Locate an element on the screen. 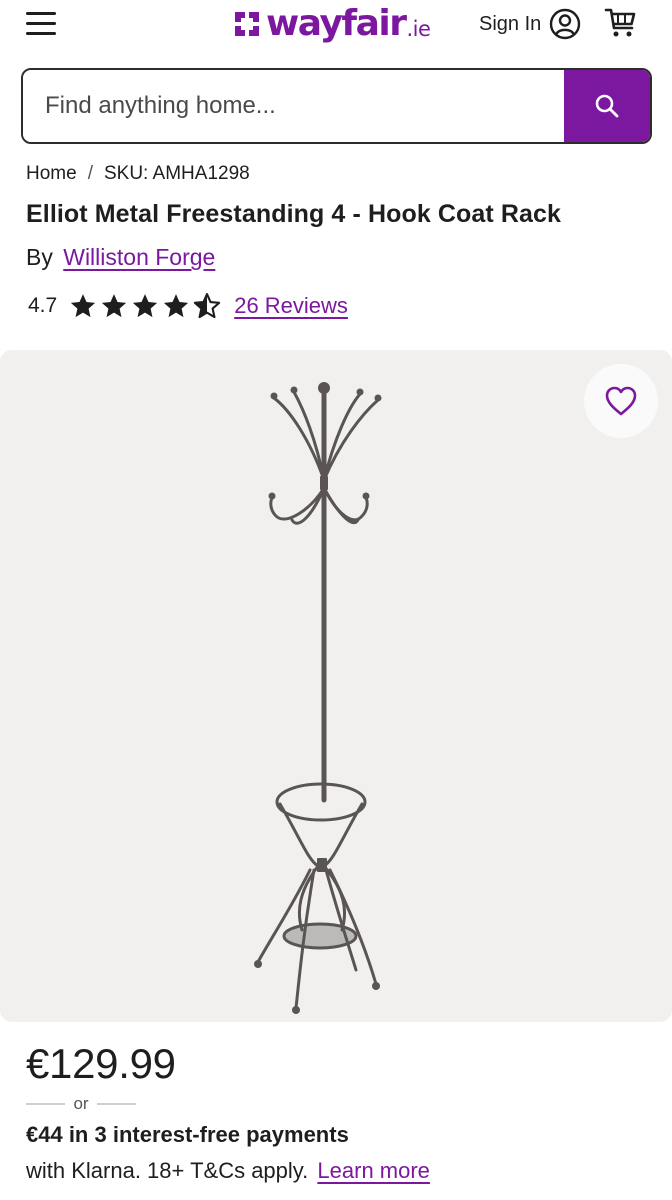 The height and width of the screenshot is (1200, 672). sign-in-button: Sign In is located at coordinates (530, 24).